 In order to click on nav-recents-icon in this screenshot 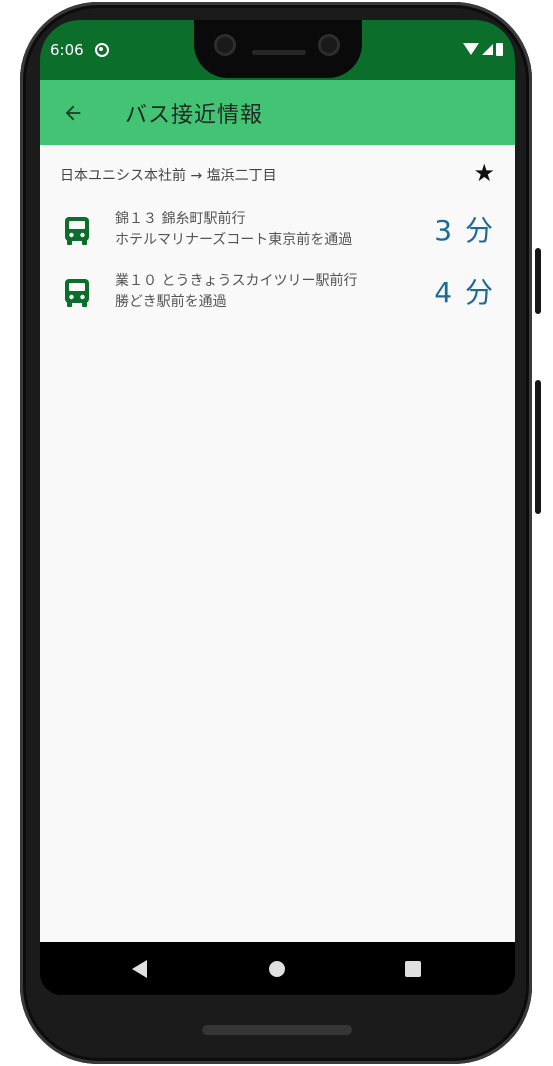, I will do `click(413, 969)`.